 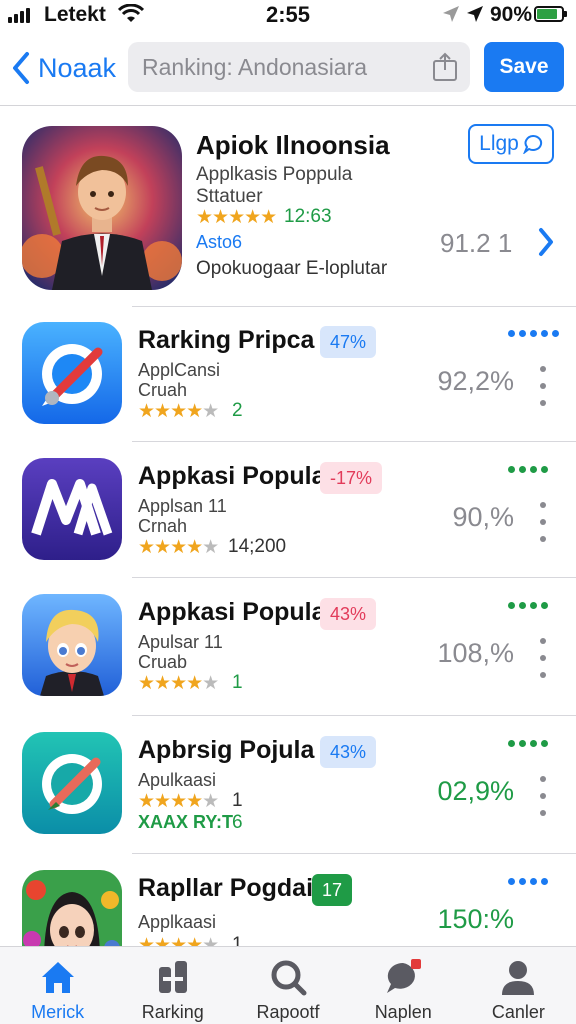 What do you see at coordinates (511, 14) in the screenshot?
I see `battery-percentage: 90%` at bounding box center [511, 14].